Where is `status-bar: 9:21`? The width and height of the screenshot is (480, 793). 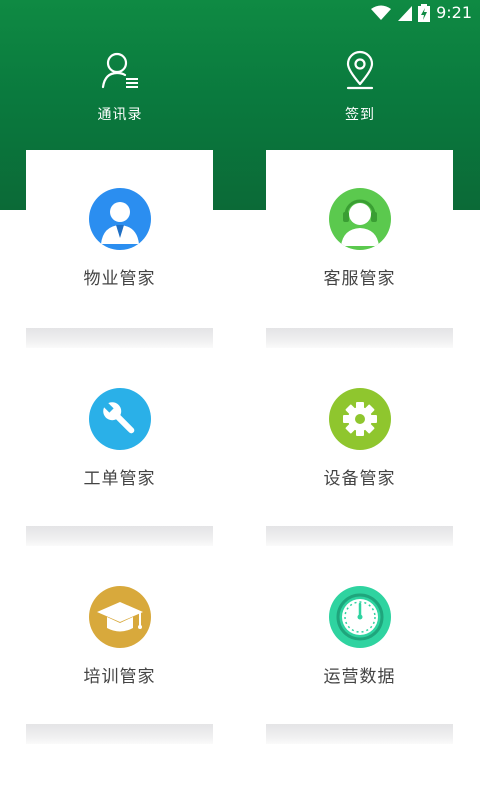 status-bar: 9:21 is located at coordinates (240, 13).